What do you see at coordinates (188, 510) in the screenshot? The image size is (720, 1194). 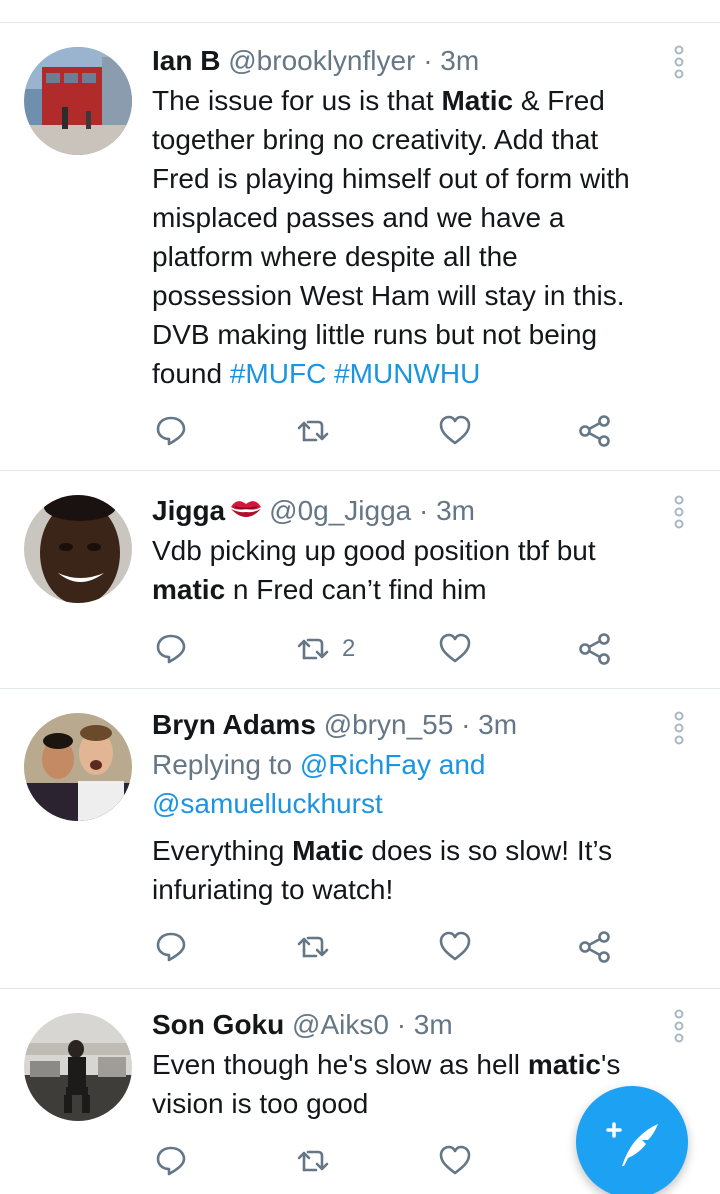 I see `display-name: Jigga` at bounding box center [188, 510].